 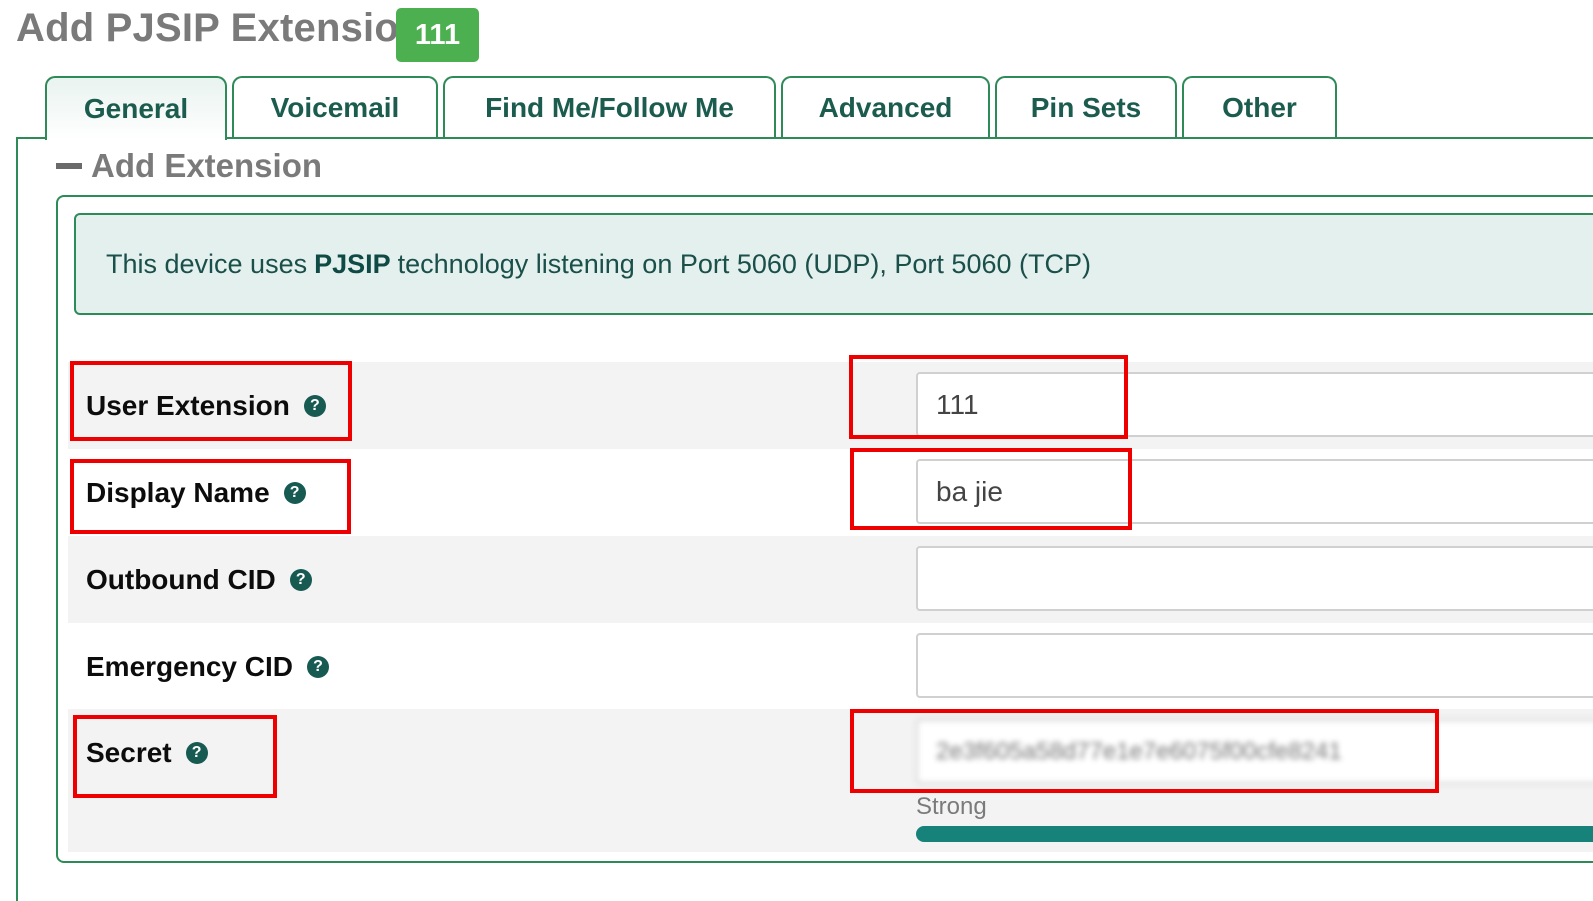 I want to click on extension-badge: 111, so click(x=437, y=35).